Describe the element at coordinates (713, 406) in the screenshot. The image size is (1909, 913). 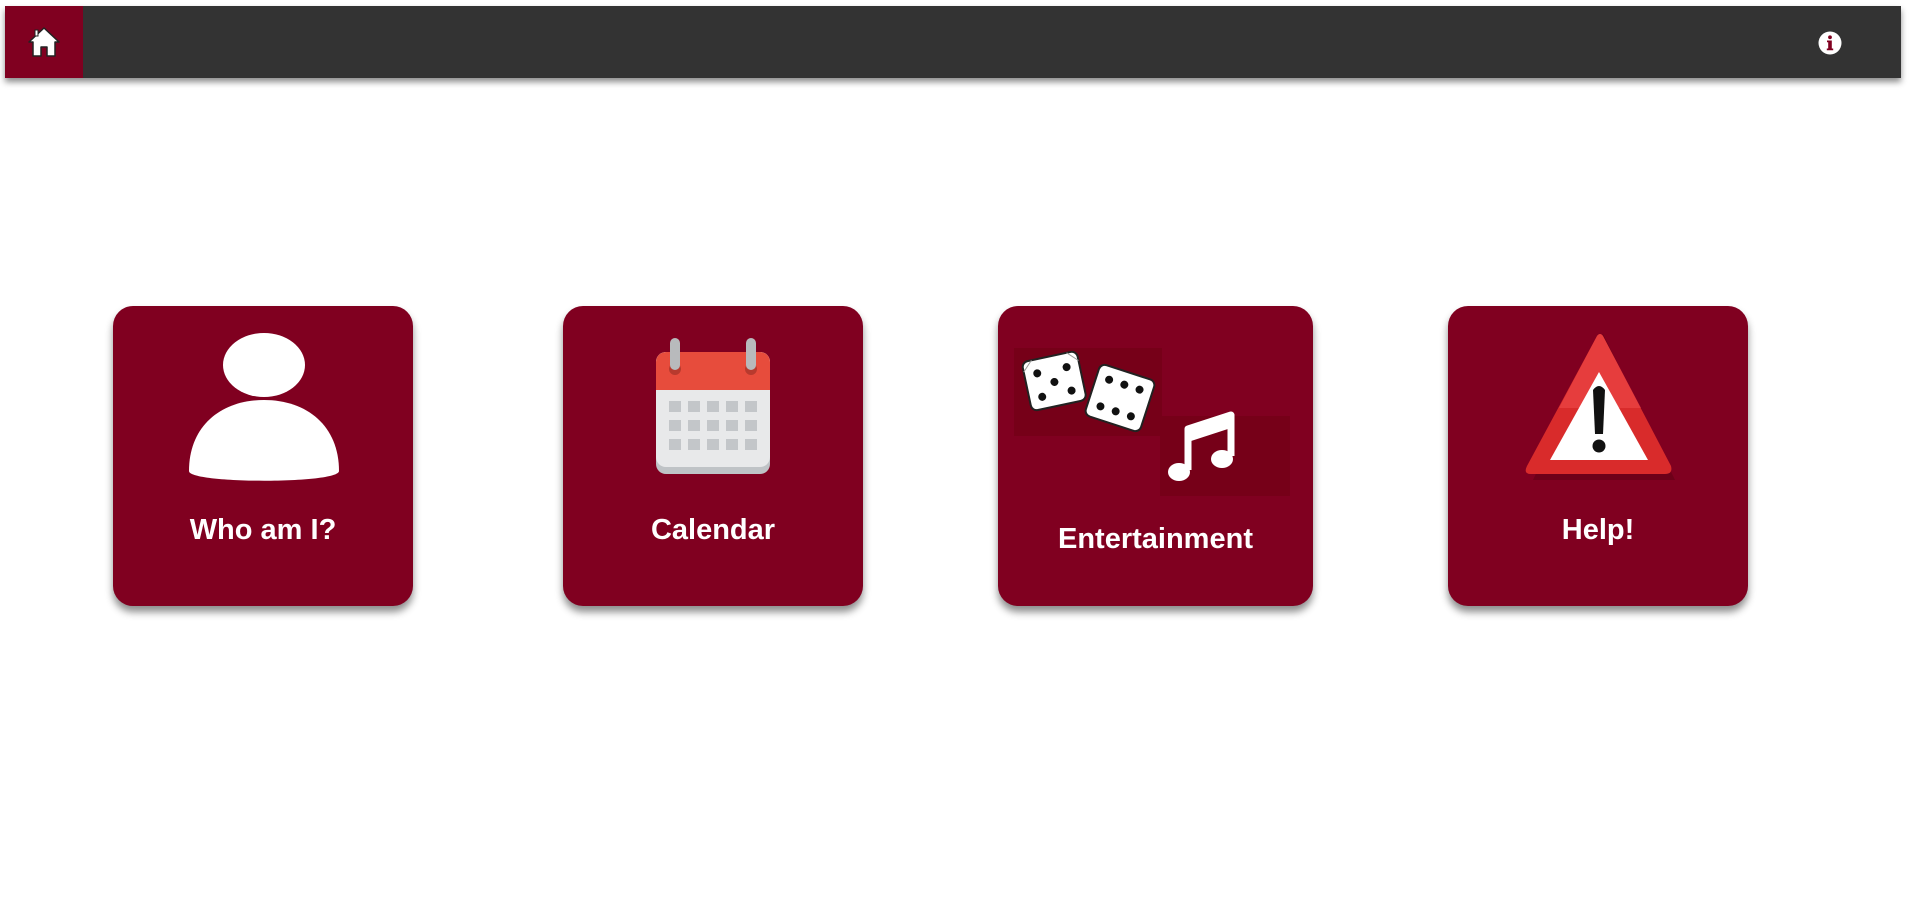
I see `calendar-icon` at that location.